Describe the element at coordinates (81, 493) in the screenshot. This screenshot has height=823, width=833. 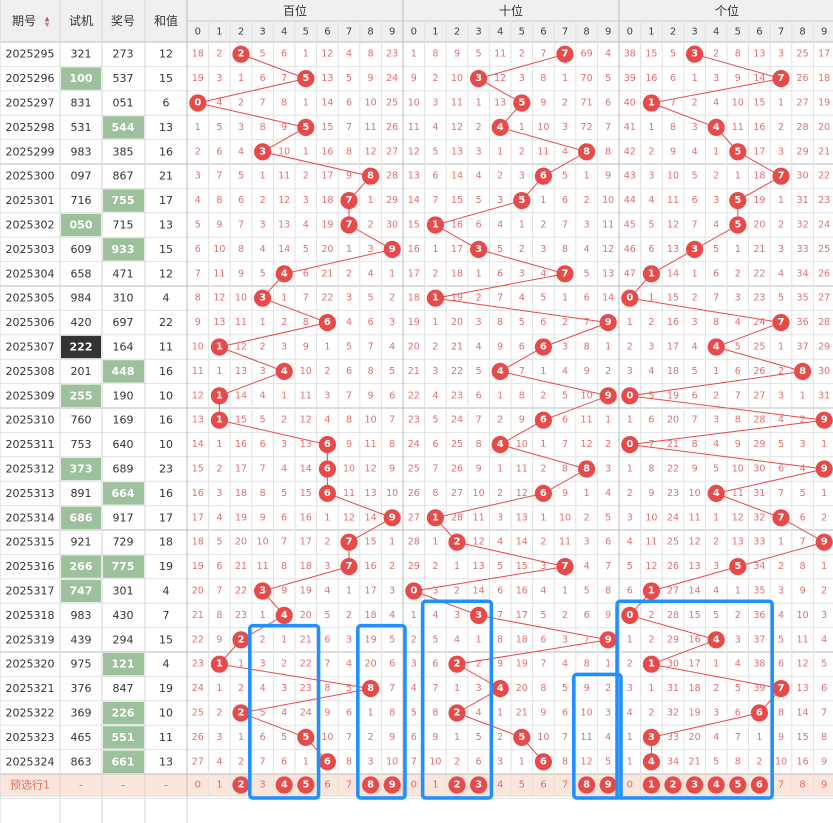
I see `test-number-cell: 891` at that location.